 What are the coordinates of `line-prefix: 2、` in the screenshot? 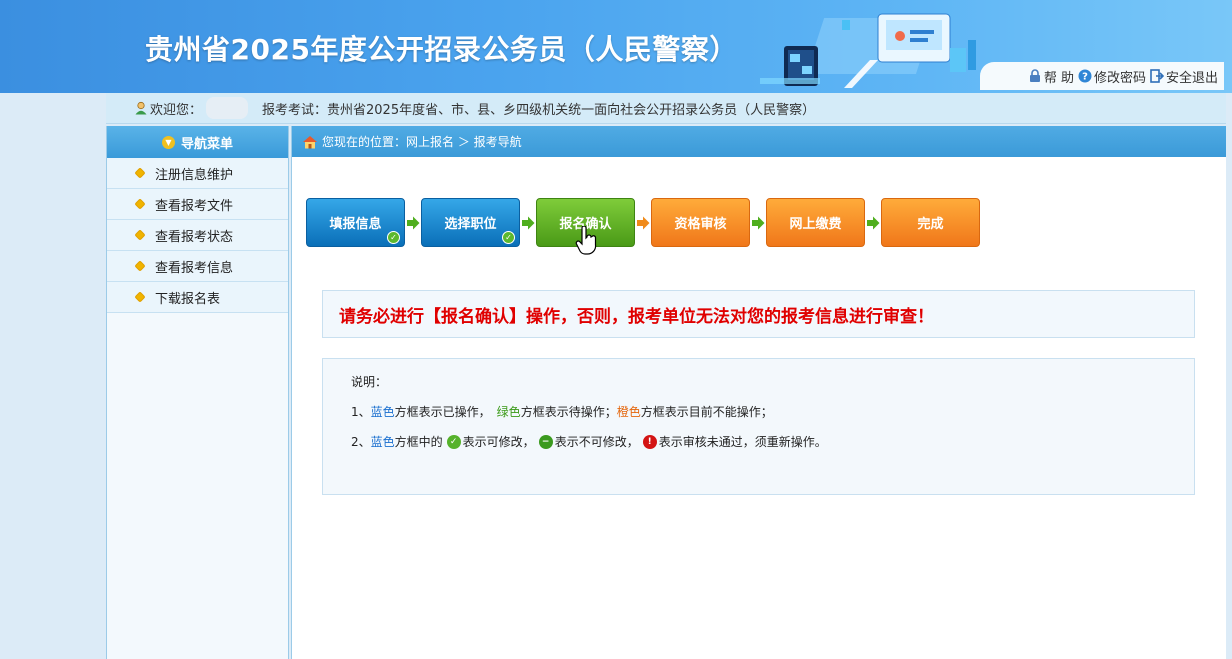 It's located at (361, 442).